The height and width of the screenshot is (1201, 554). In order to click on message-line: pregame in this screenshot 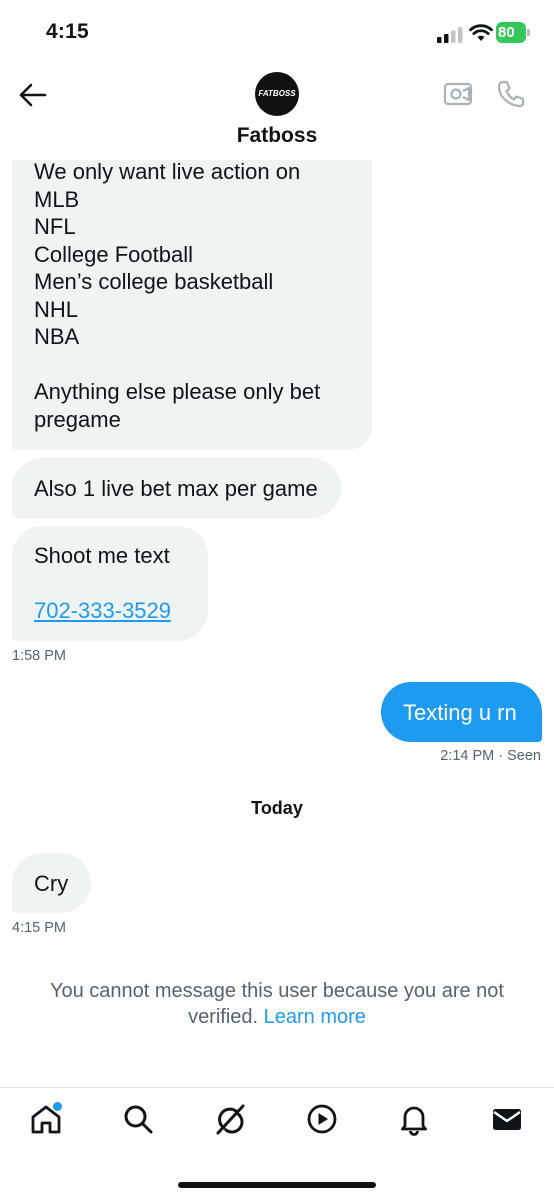, I will do `click(77, 419)`.